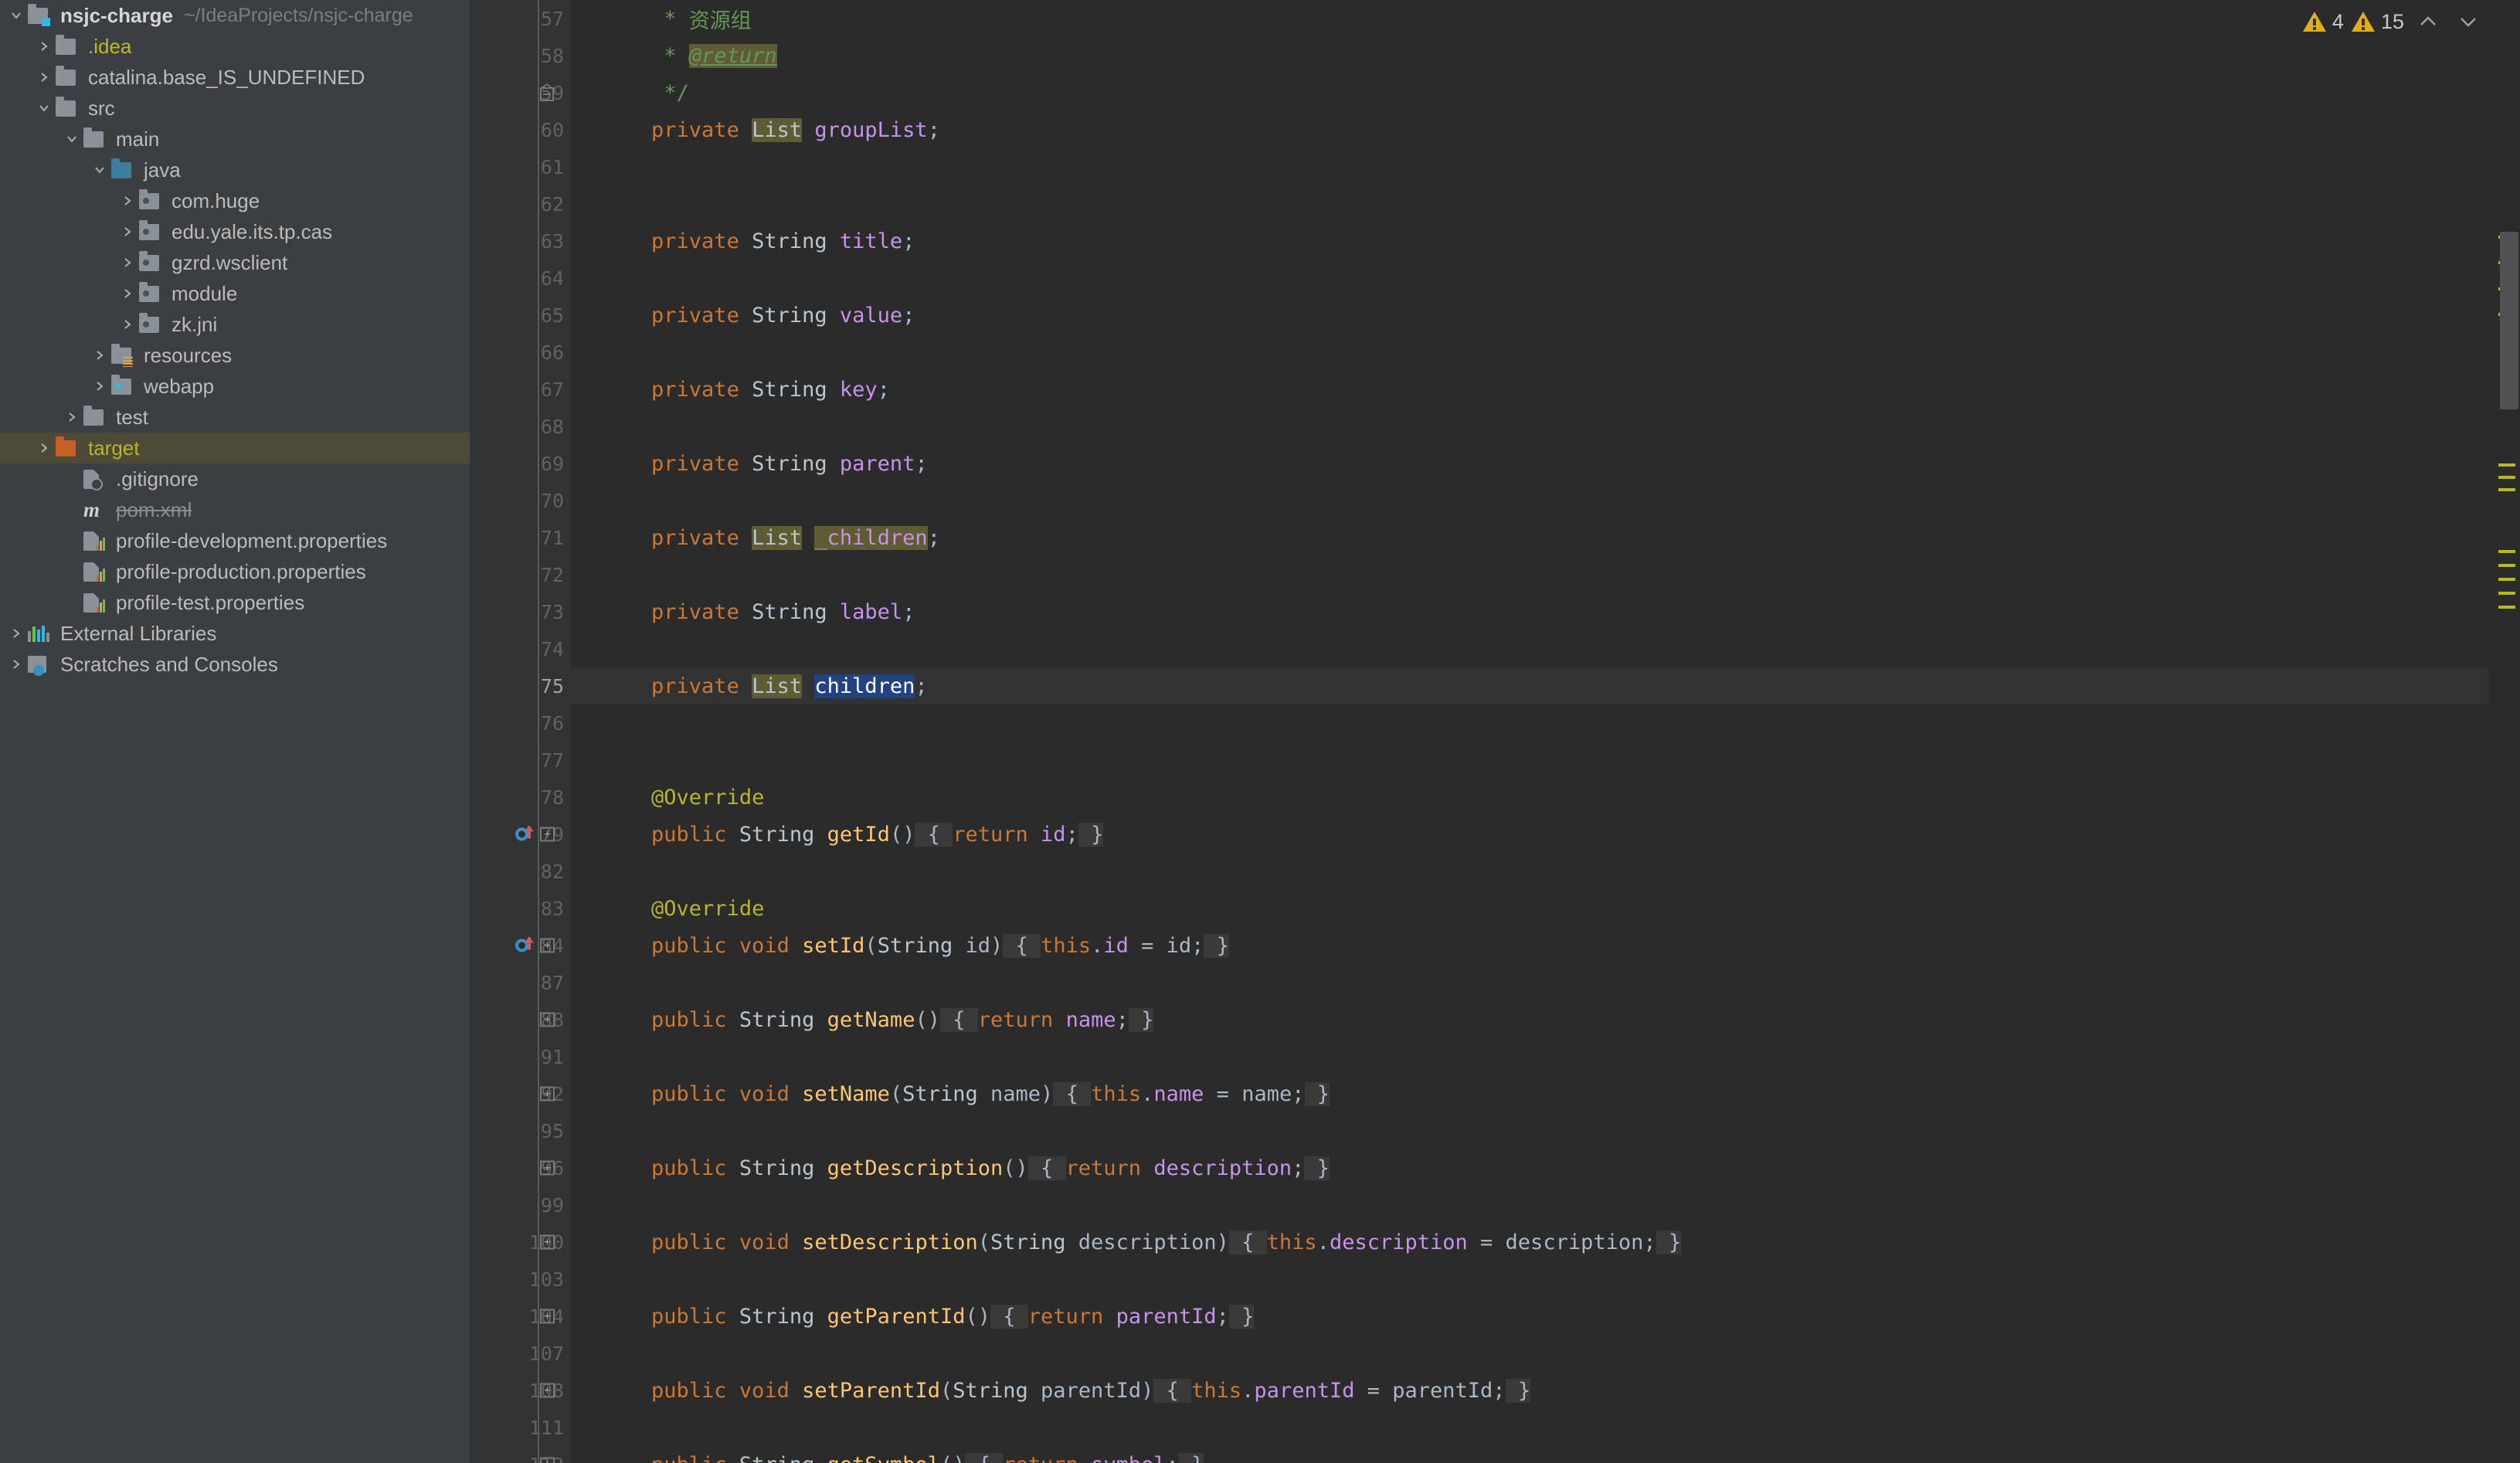 This screenshot has height=1463, width=2520. What do you see at coordinates (520, 463) in the screenshot?
I see `gutter-line-69: 69` at bounding box center [520, 463].